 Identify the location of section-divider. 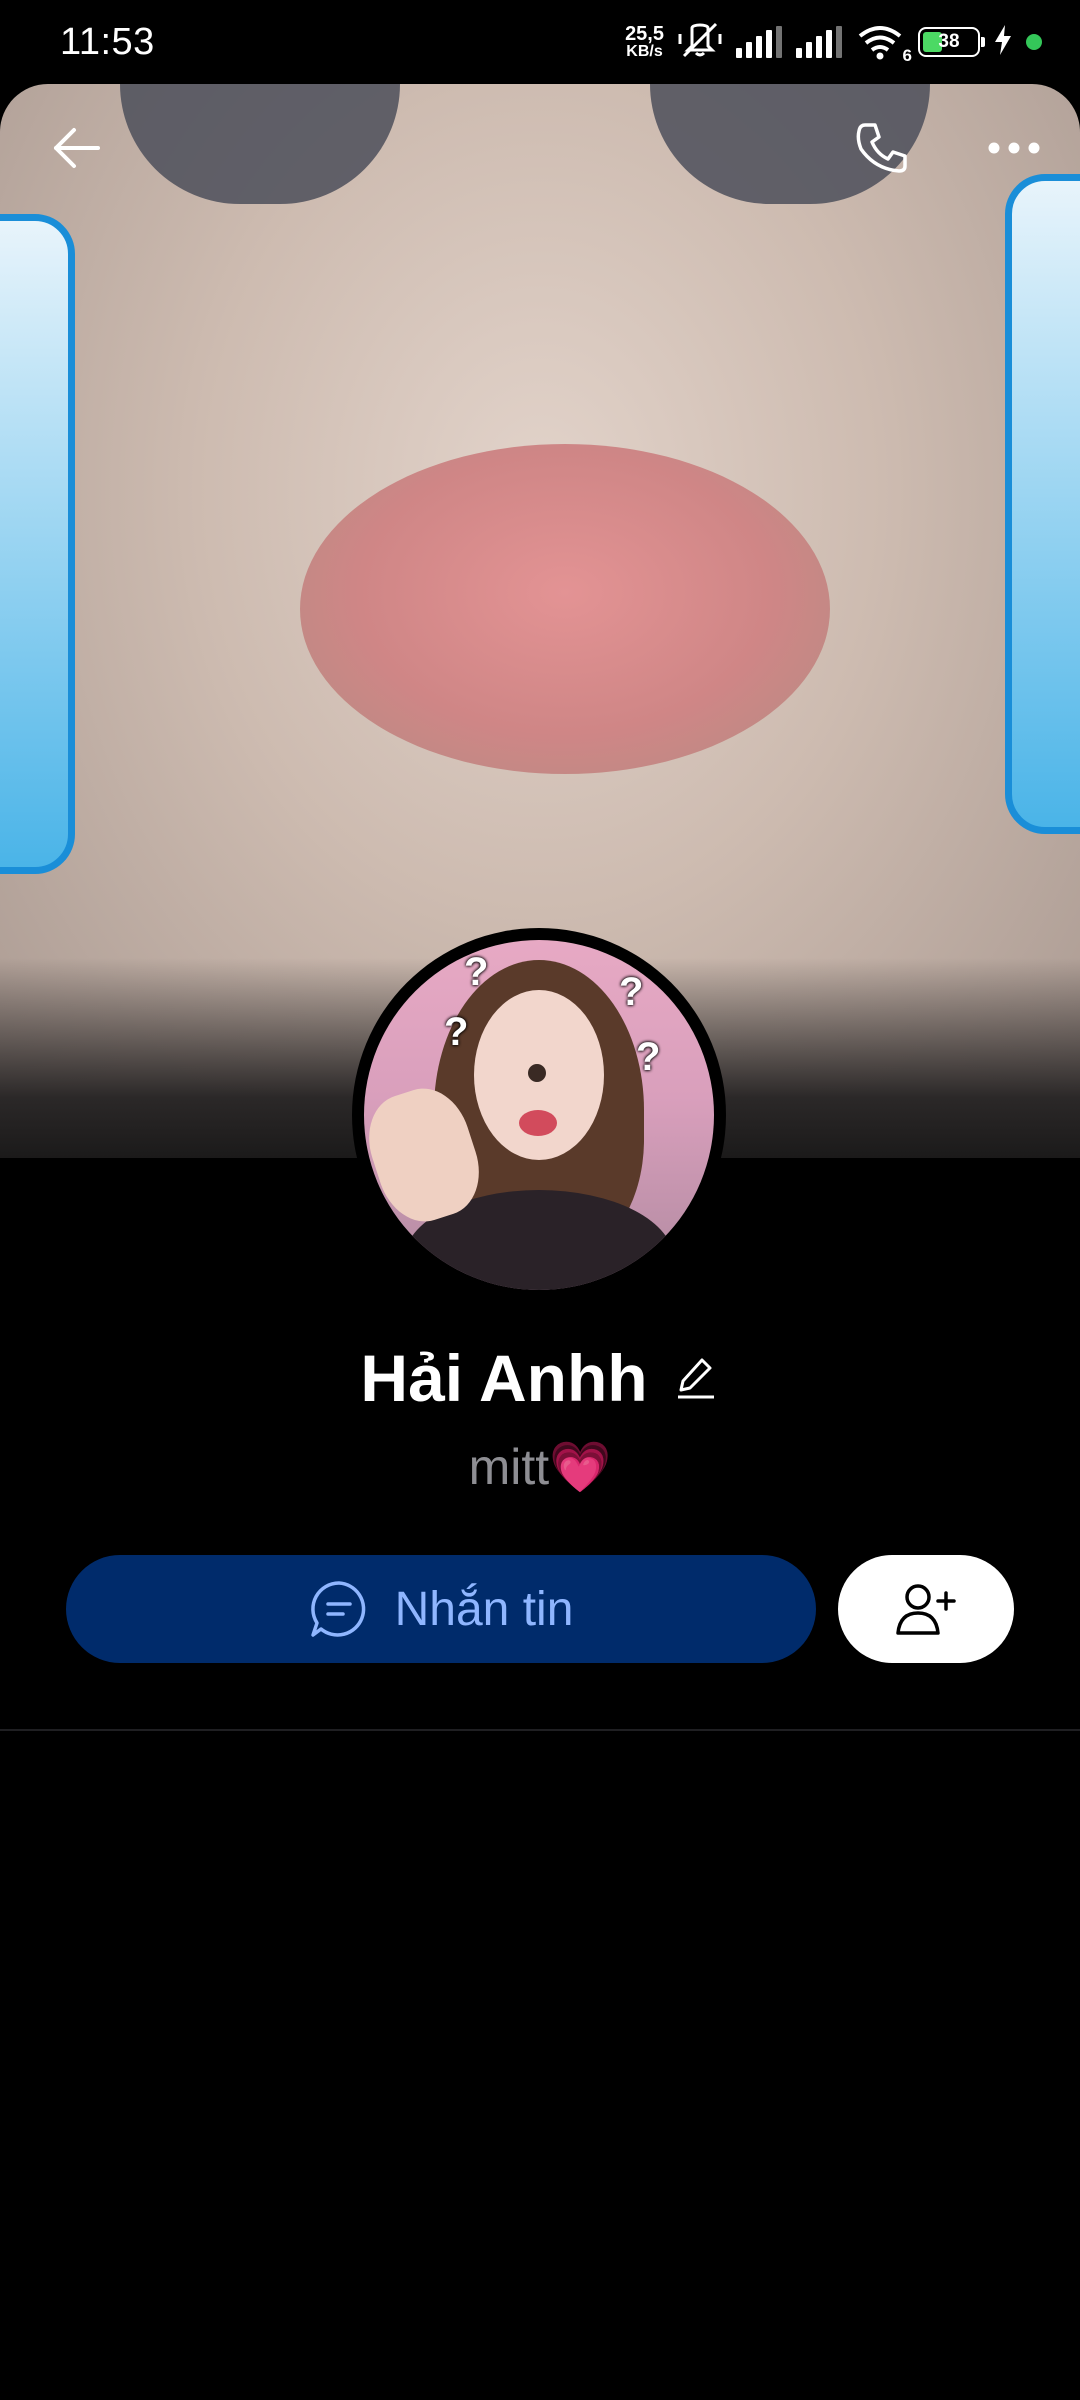
(540, 1730).